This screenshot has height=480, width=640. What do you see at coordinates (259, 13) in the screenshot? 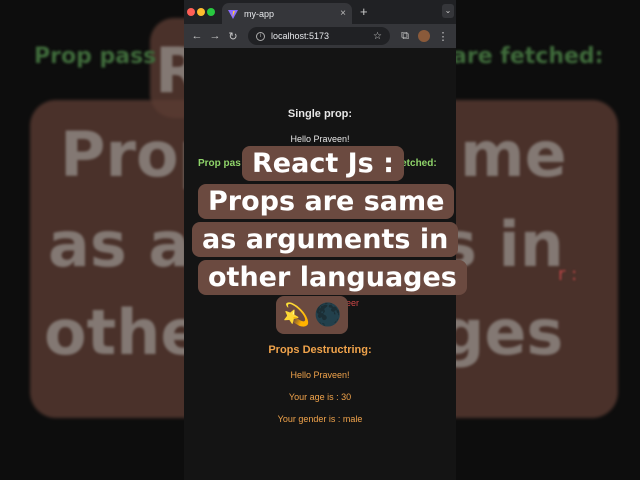
I see `tab-title: my-app` at bounding box center [259, 13].